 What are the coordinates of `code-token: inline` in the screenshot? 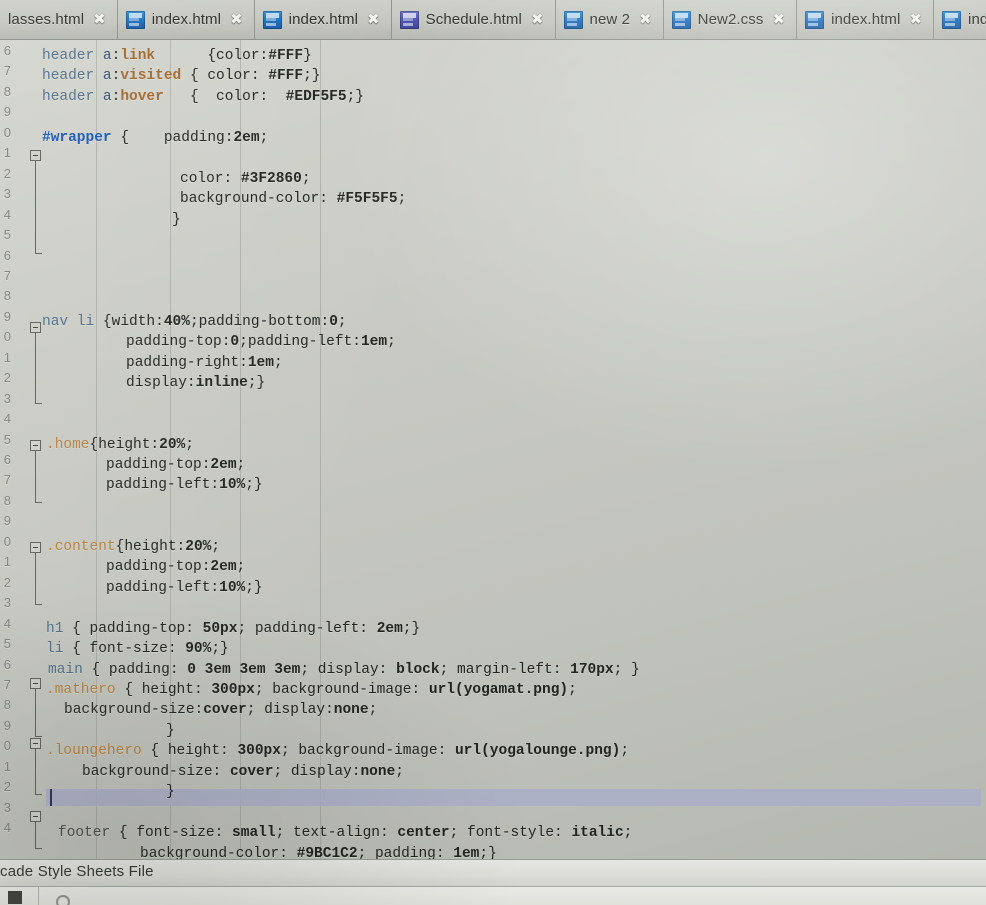 It's located at (221, 383).